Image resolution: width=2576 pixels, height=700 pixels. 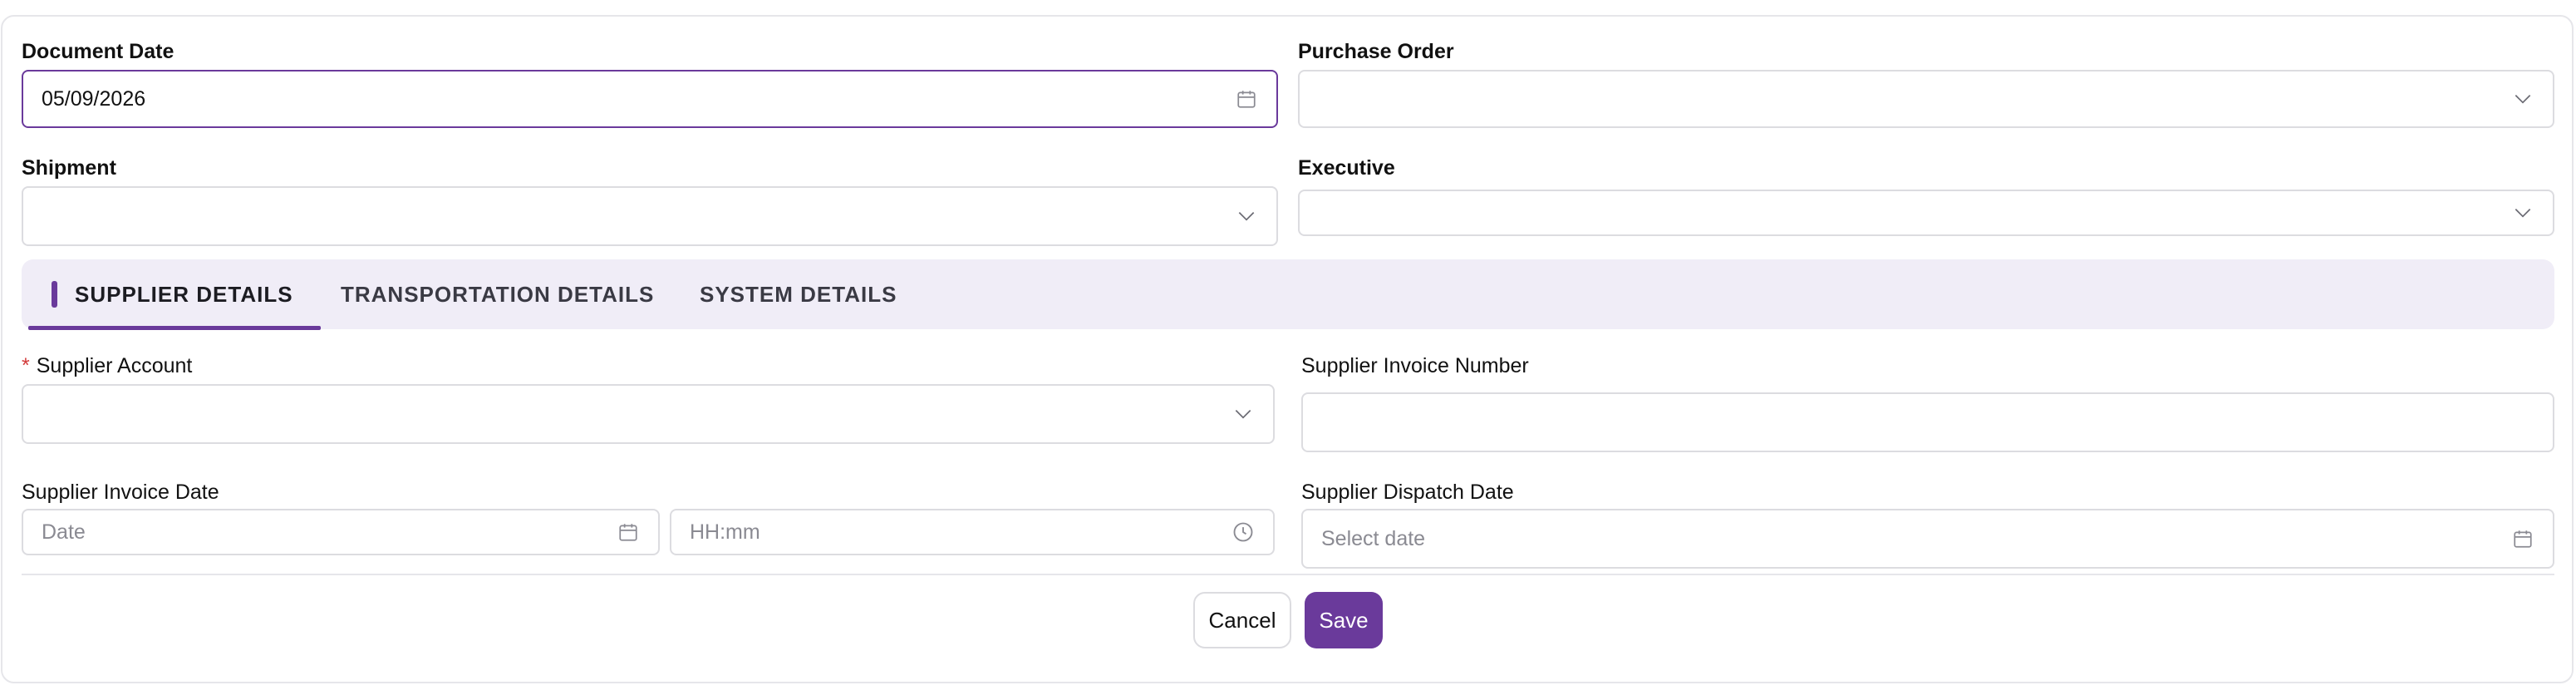 I want to click on supplier-dispatch-date-input: Select date, so click(x=1927, y=539).